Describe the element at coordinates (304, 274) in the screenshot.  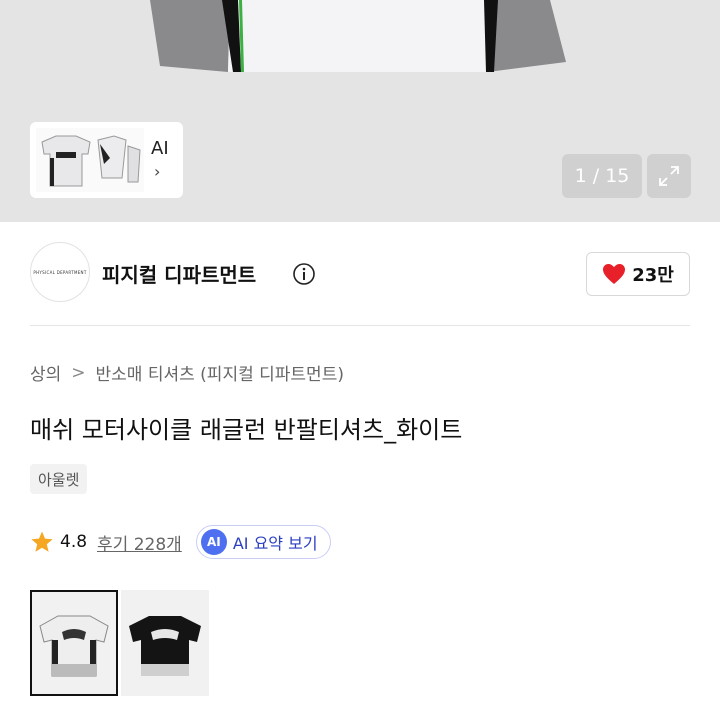
I see `info-icon` at that location.